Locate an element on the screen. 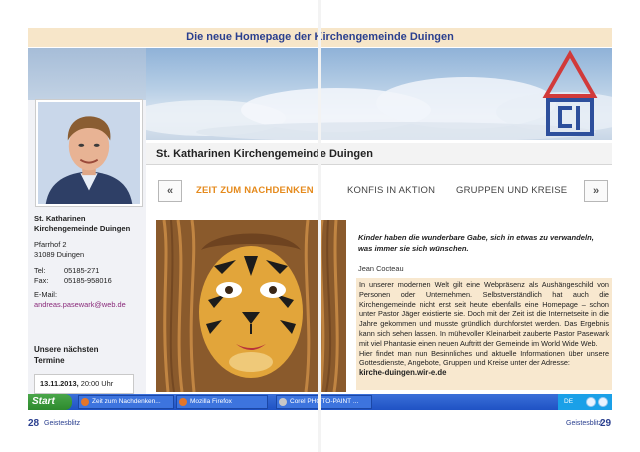 Image resolution: width=640 pixels, height=452 pixels. event-date: 13.11.2013, is located at coordinates (59, 383).